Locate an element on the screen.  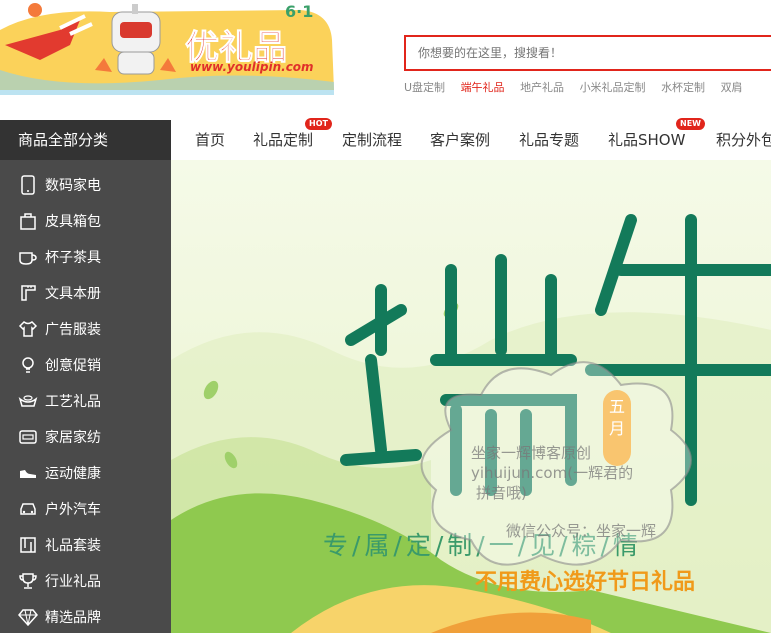
category-label: 家居家纺 is located at coordinates (73, 438).